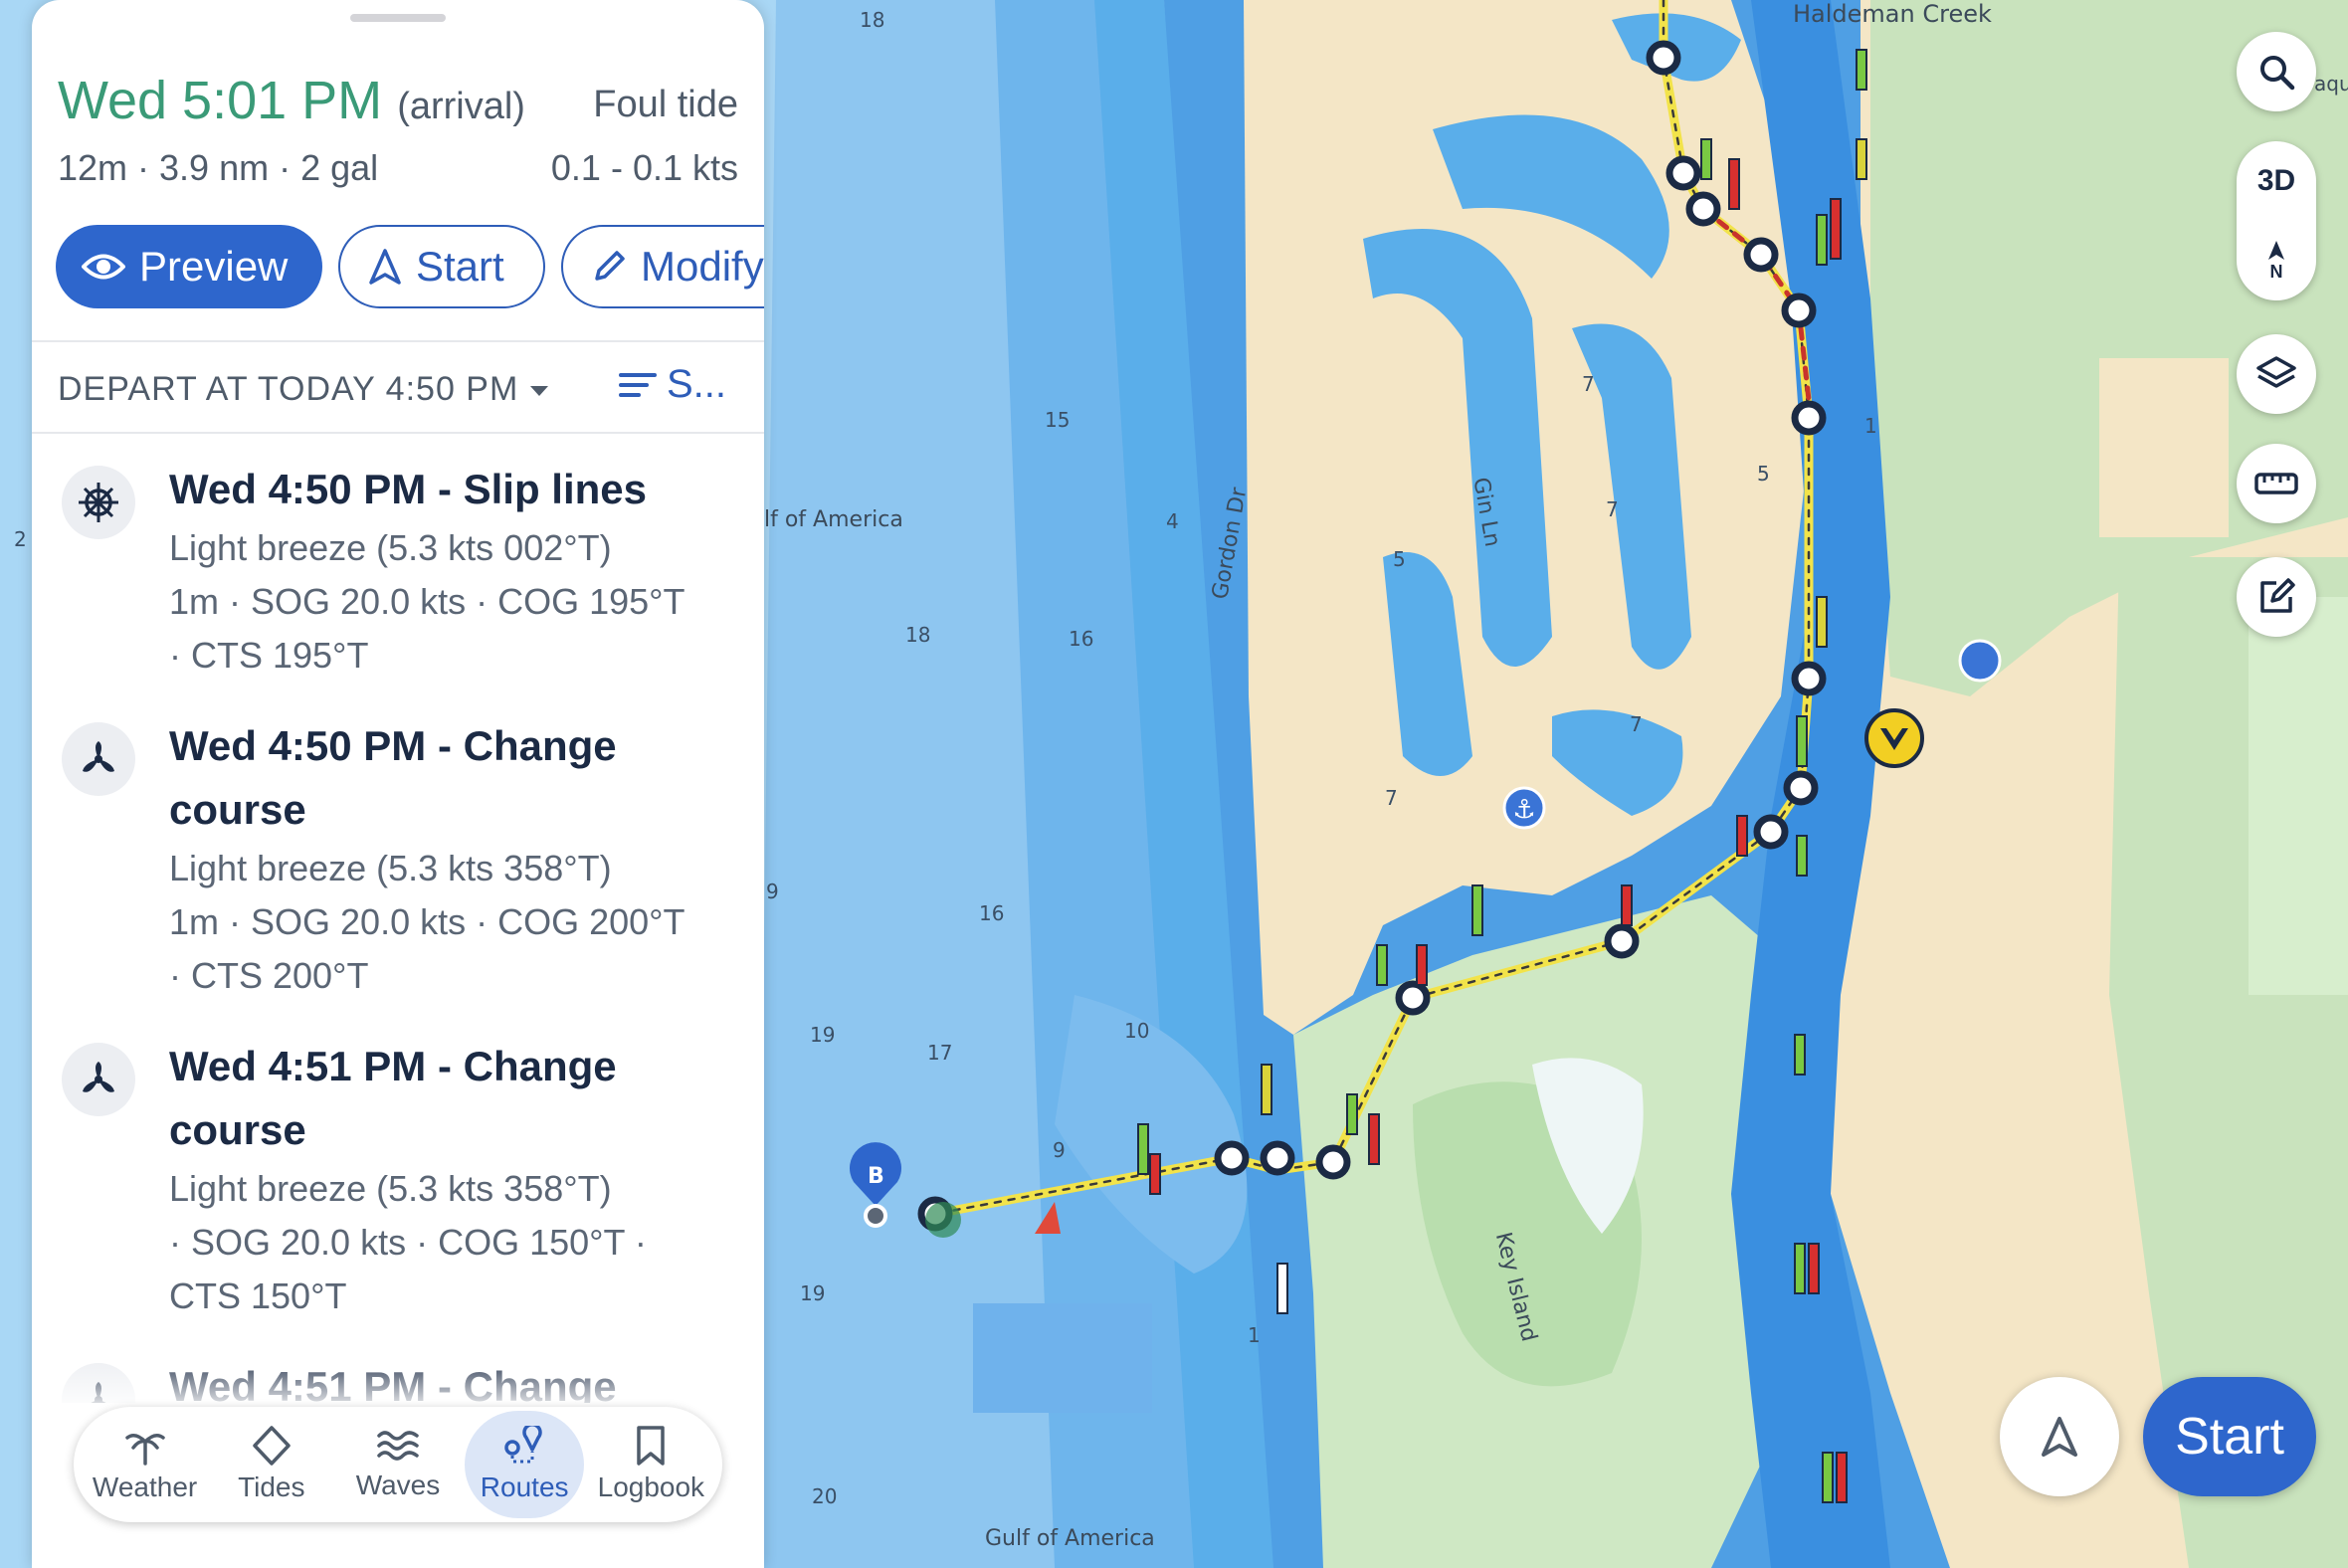 This screenshot has height=1568, width=2348. I want to click on recenter-navigation-button, so click(2059, 1436).